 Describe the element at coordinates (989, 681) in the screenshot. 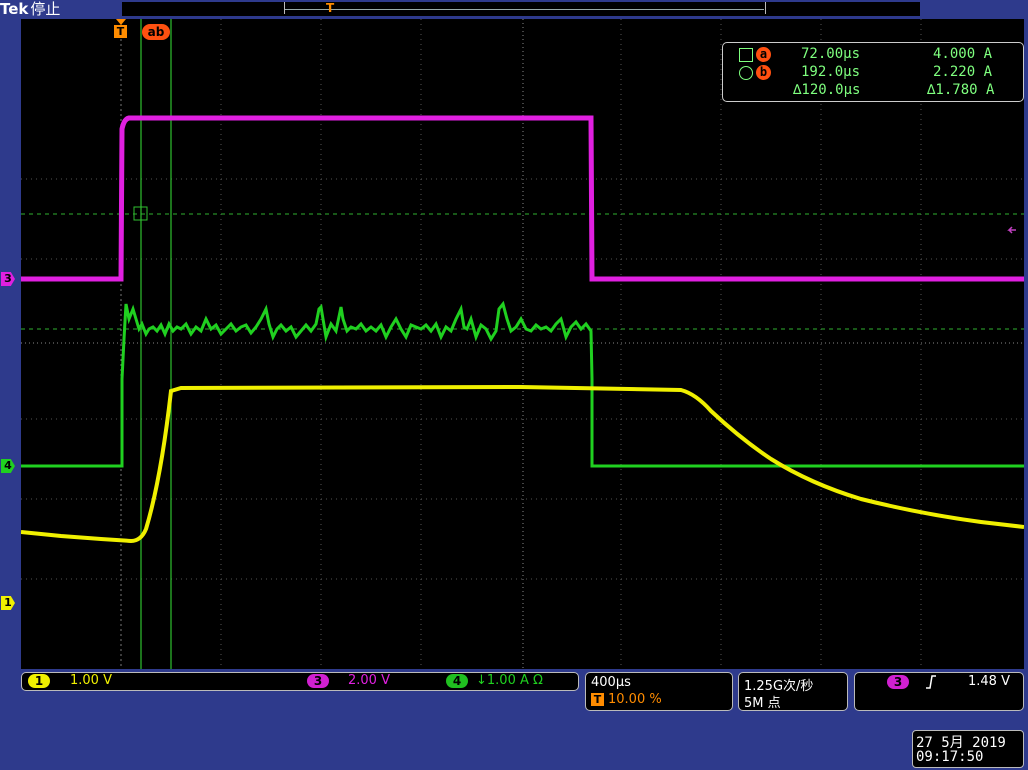

I see `trigger-level: 1.48 V` at that location.